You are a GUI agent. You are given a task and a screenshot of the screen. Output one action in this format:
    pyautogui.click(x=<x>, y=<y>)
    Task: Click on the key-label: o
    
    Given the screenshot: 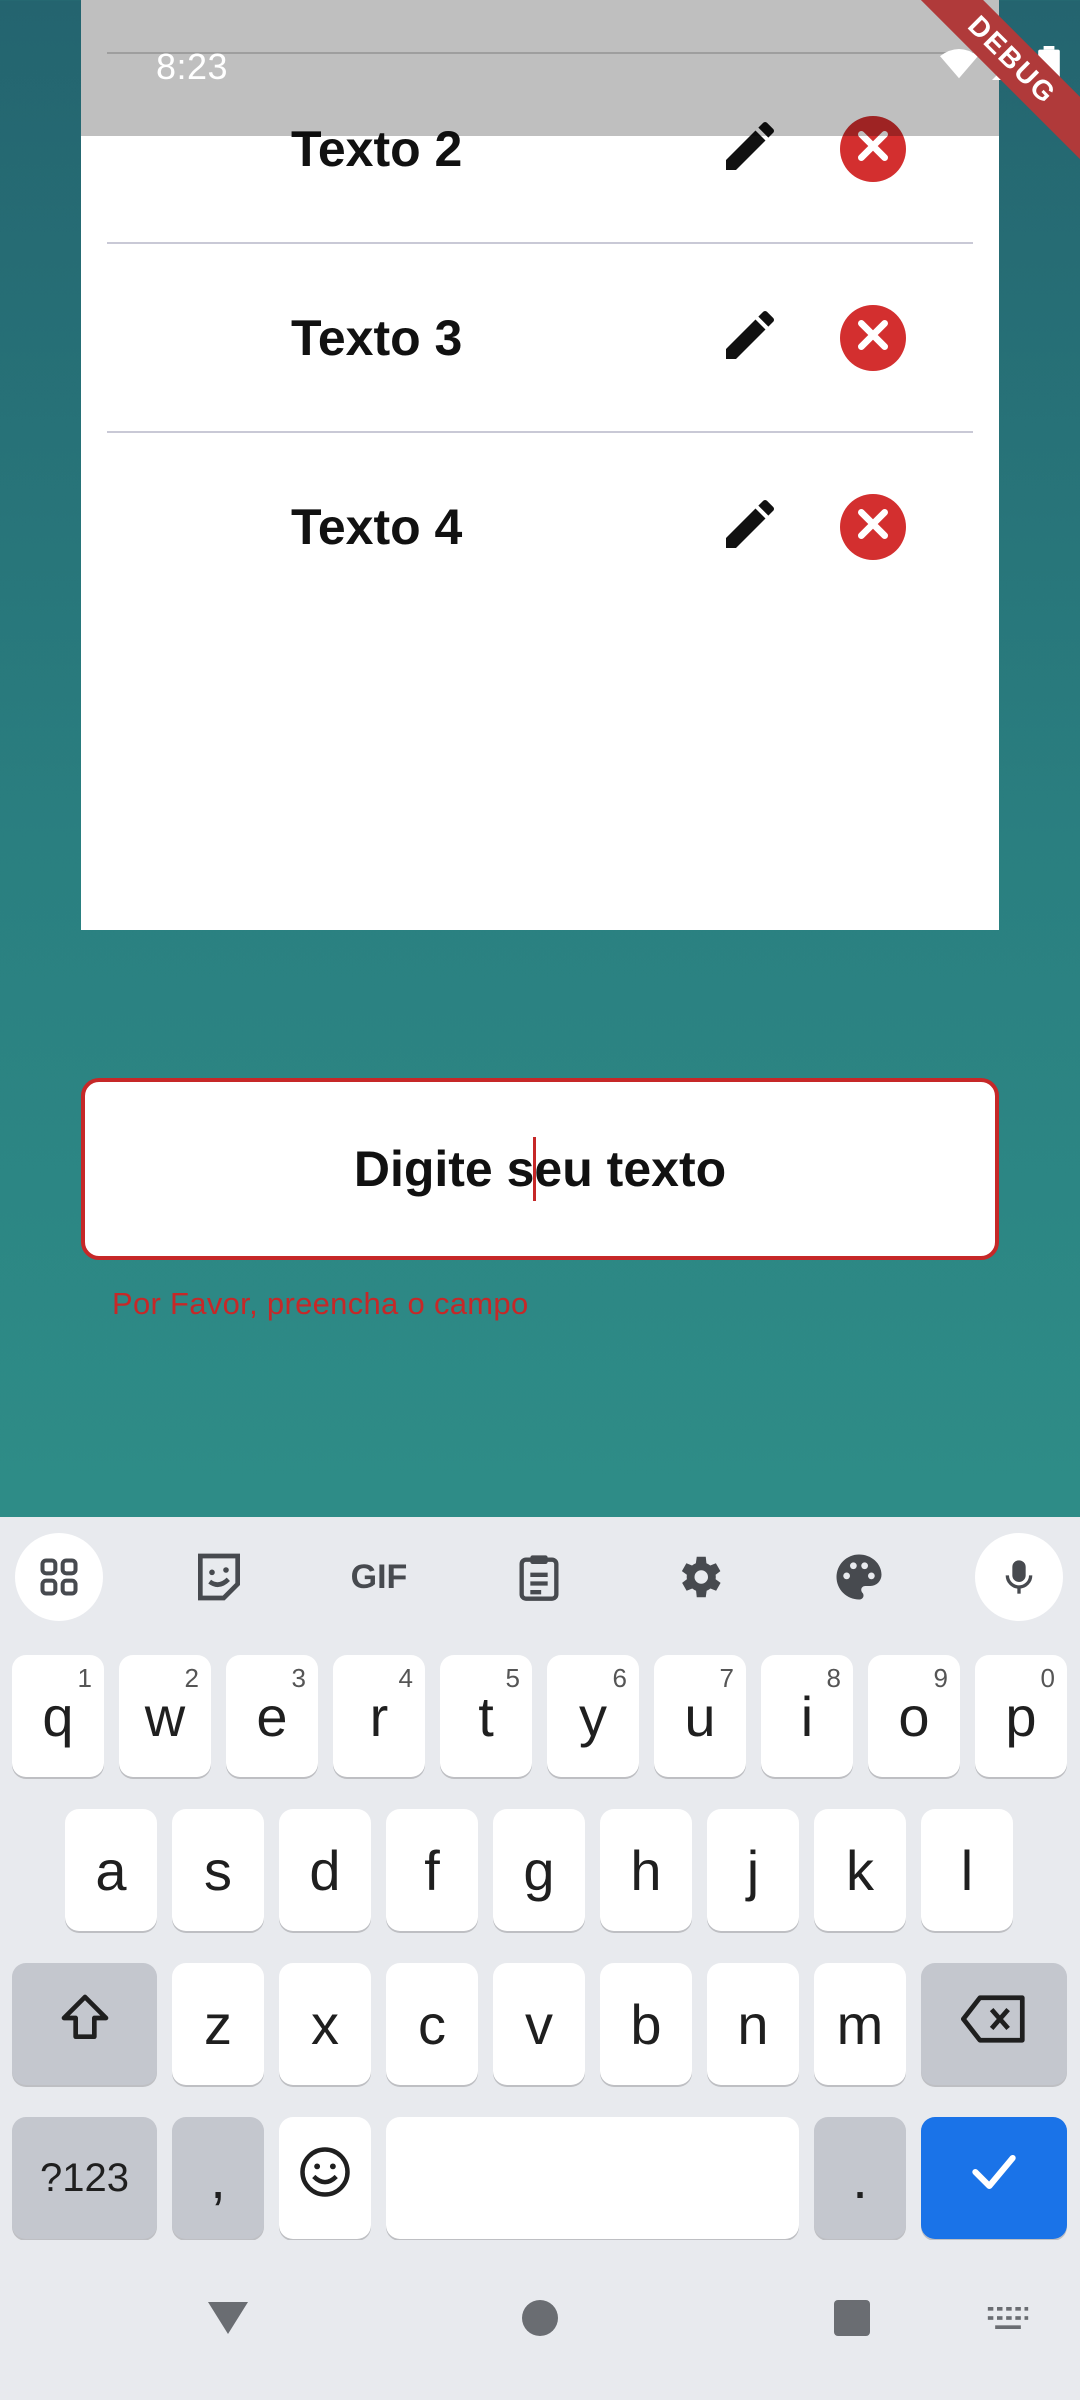 What is the action you would take?
    pyautogui.click(x=914, y=1716)
    